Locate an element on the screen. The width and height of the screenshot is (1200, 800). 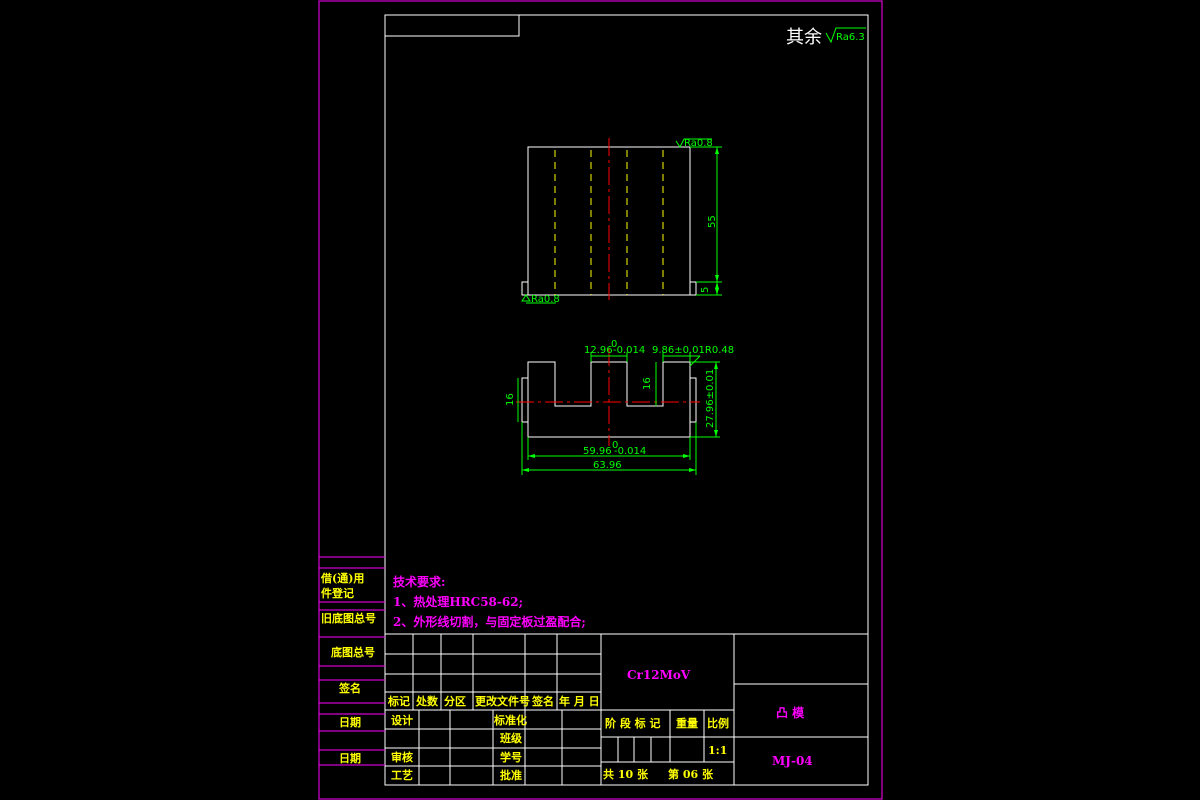
rev-header-zone: 分区 is located at coordinates (455, 701).